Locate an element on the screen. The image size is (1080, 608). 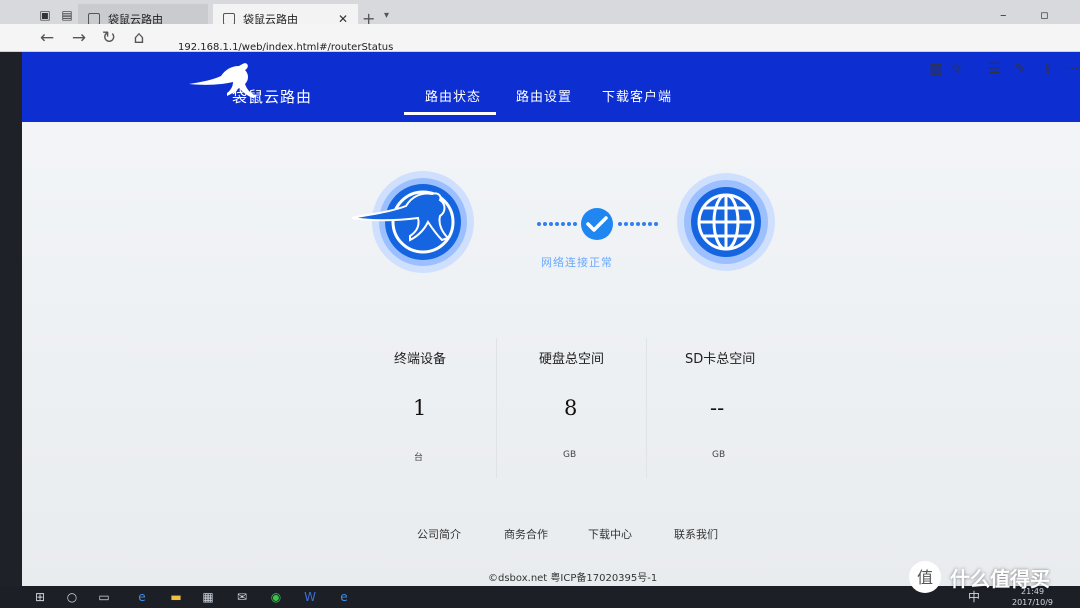
minimize-icon: – is located at coordinates (1003, 15).